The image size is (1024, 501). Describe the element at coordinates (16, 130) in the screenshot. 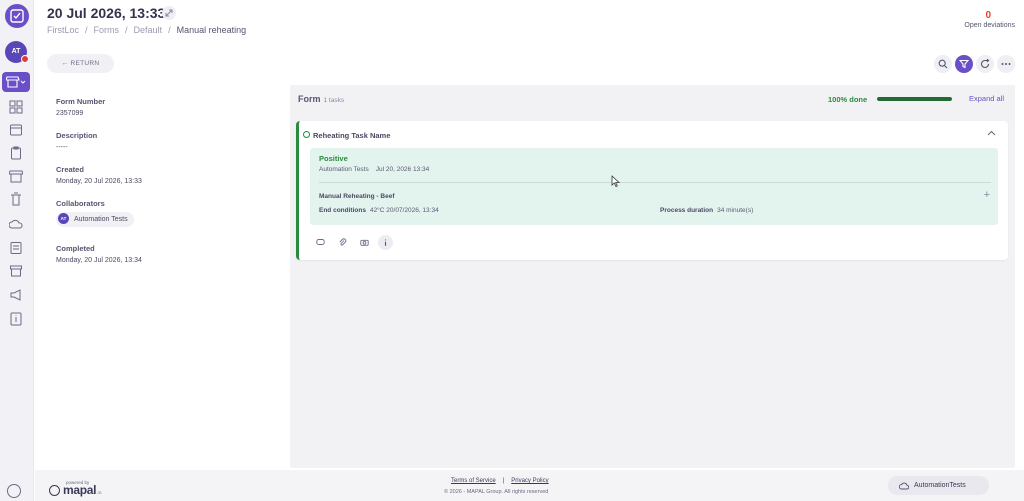

I see `tasks-icon` at that location.